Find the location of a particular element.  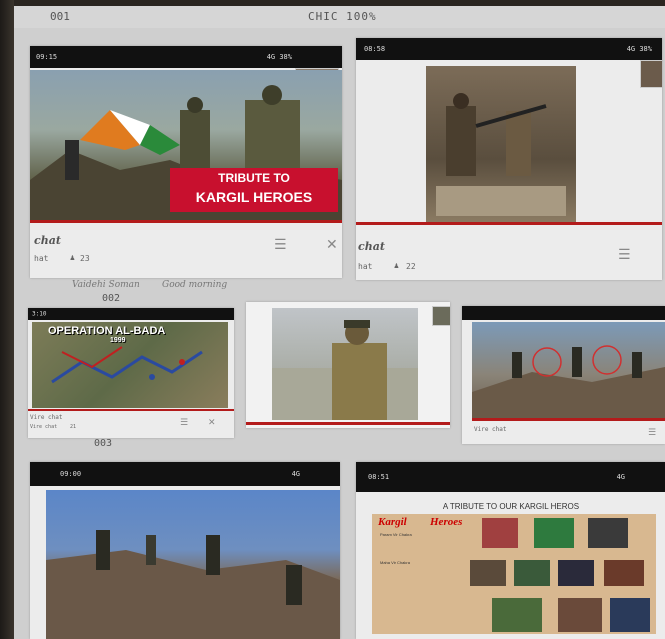

poster-names1: Param Vir Chakra is located at coordinates (396, 534).